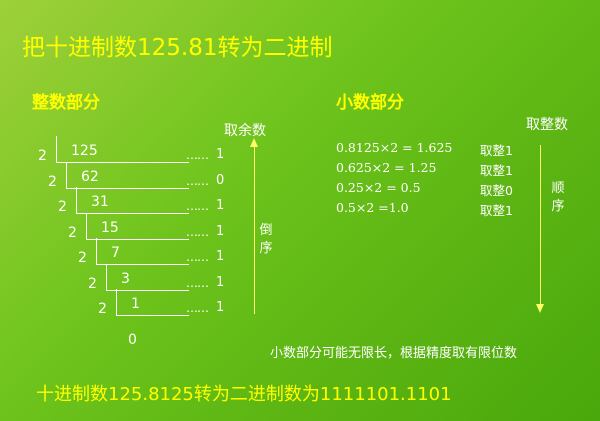 The height and width of the screenshot is (421, 600). Describe the element at coordinates (125, 278) in the screenshot. I see `step-value: 3` at that location.